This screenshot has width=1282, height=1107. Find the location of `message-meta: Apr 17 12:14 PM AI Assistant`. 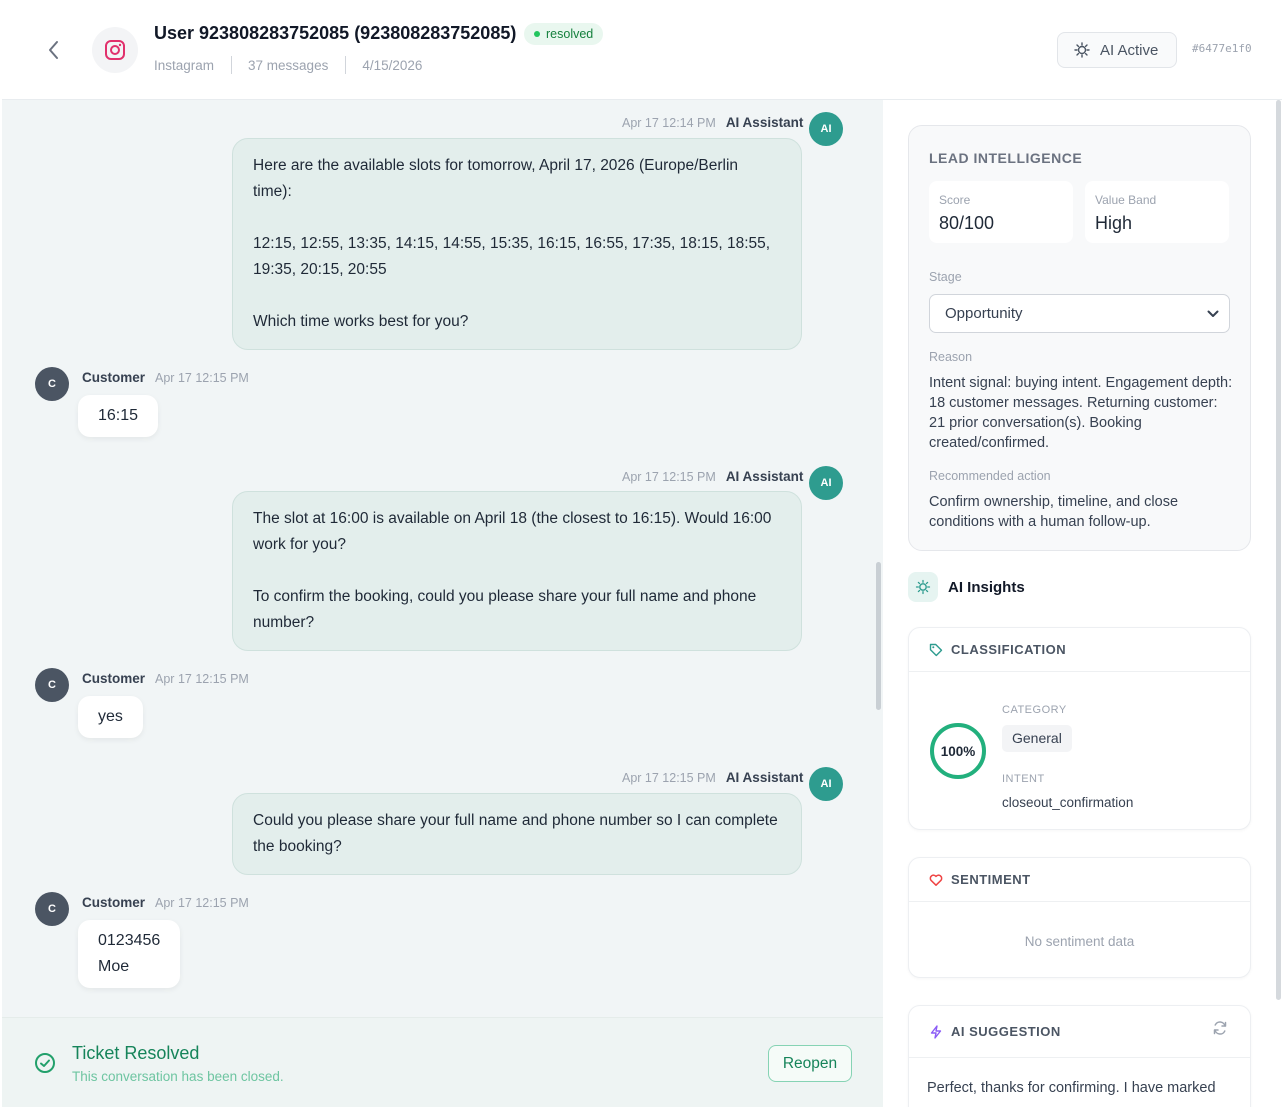

message-meta: Apr 17 12:14 PM AI Assistant is located at coordinates (712, 122).